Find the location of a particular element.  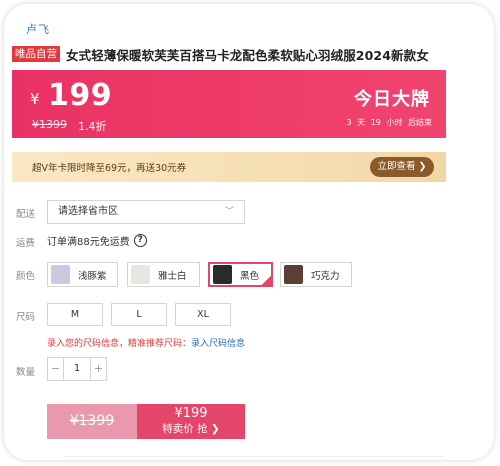

product-title: 女式轻薄保暖软芙芙百搭马卡龙配色柔软贴心羽绒服2024新款女 is located at coordinates (247, 55).